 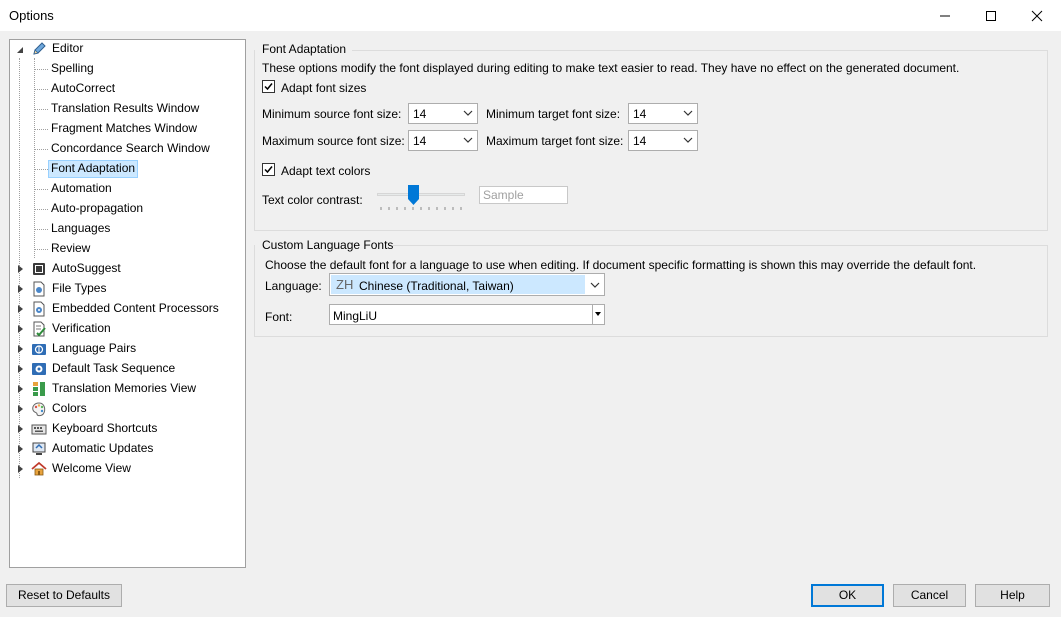 What do you see at coordinates (467, 314) in the screenshot?
I see `font-select: MingLiU` at bounding box center [467, 314].